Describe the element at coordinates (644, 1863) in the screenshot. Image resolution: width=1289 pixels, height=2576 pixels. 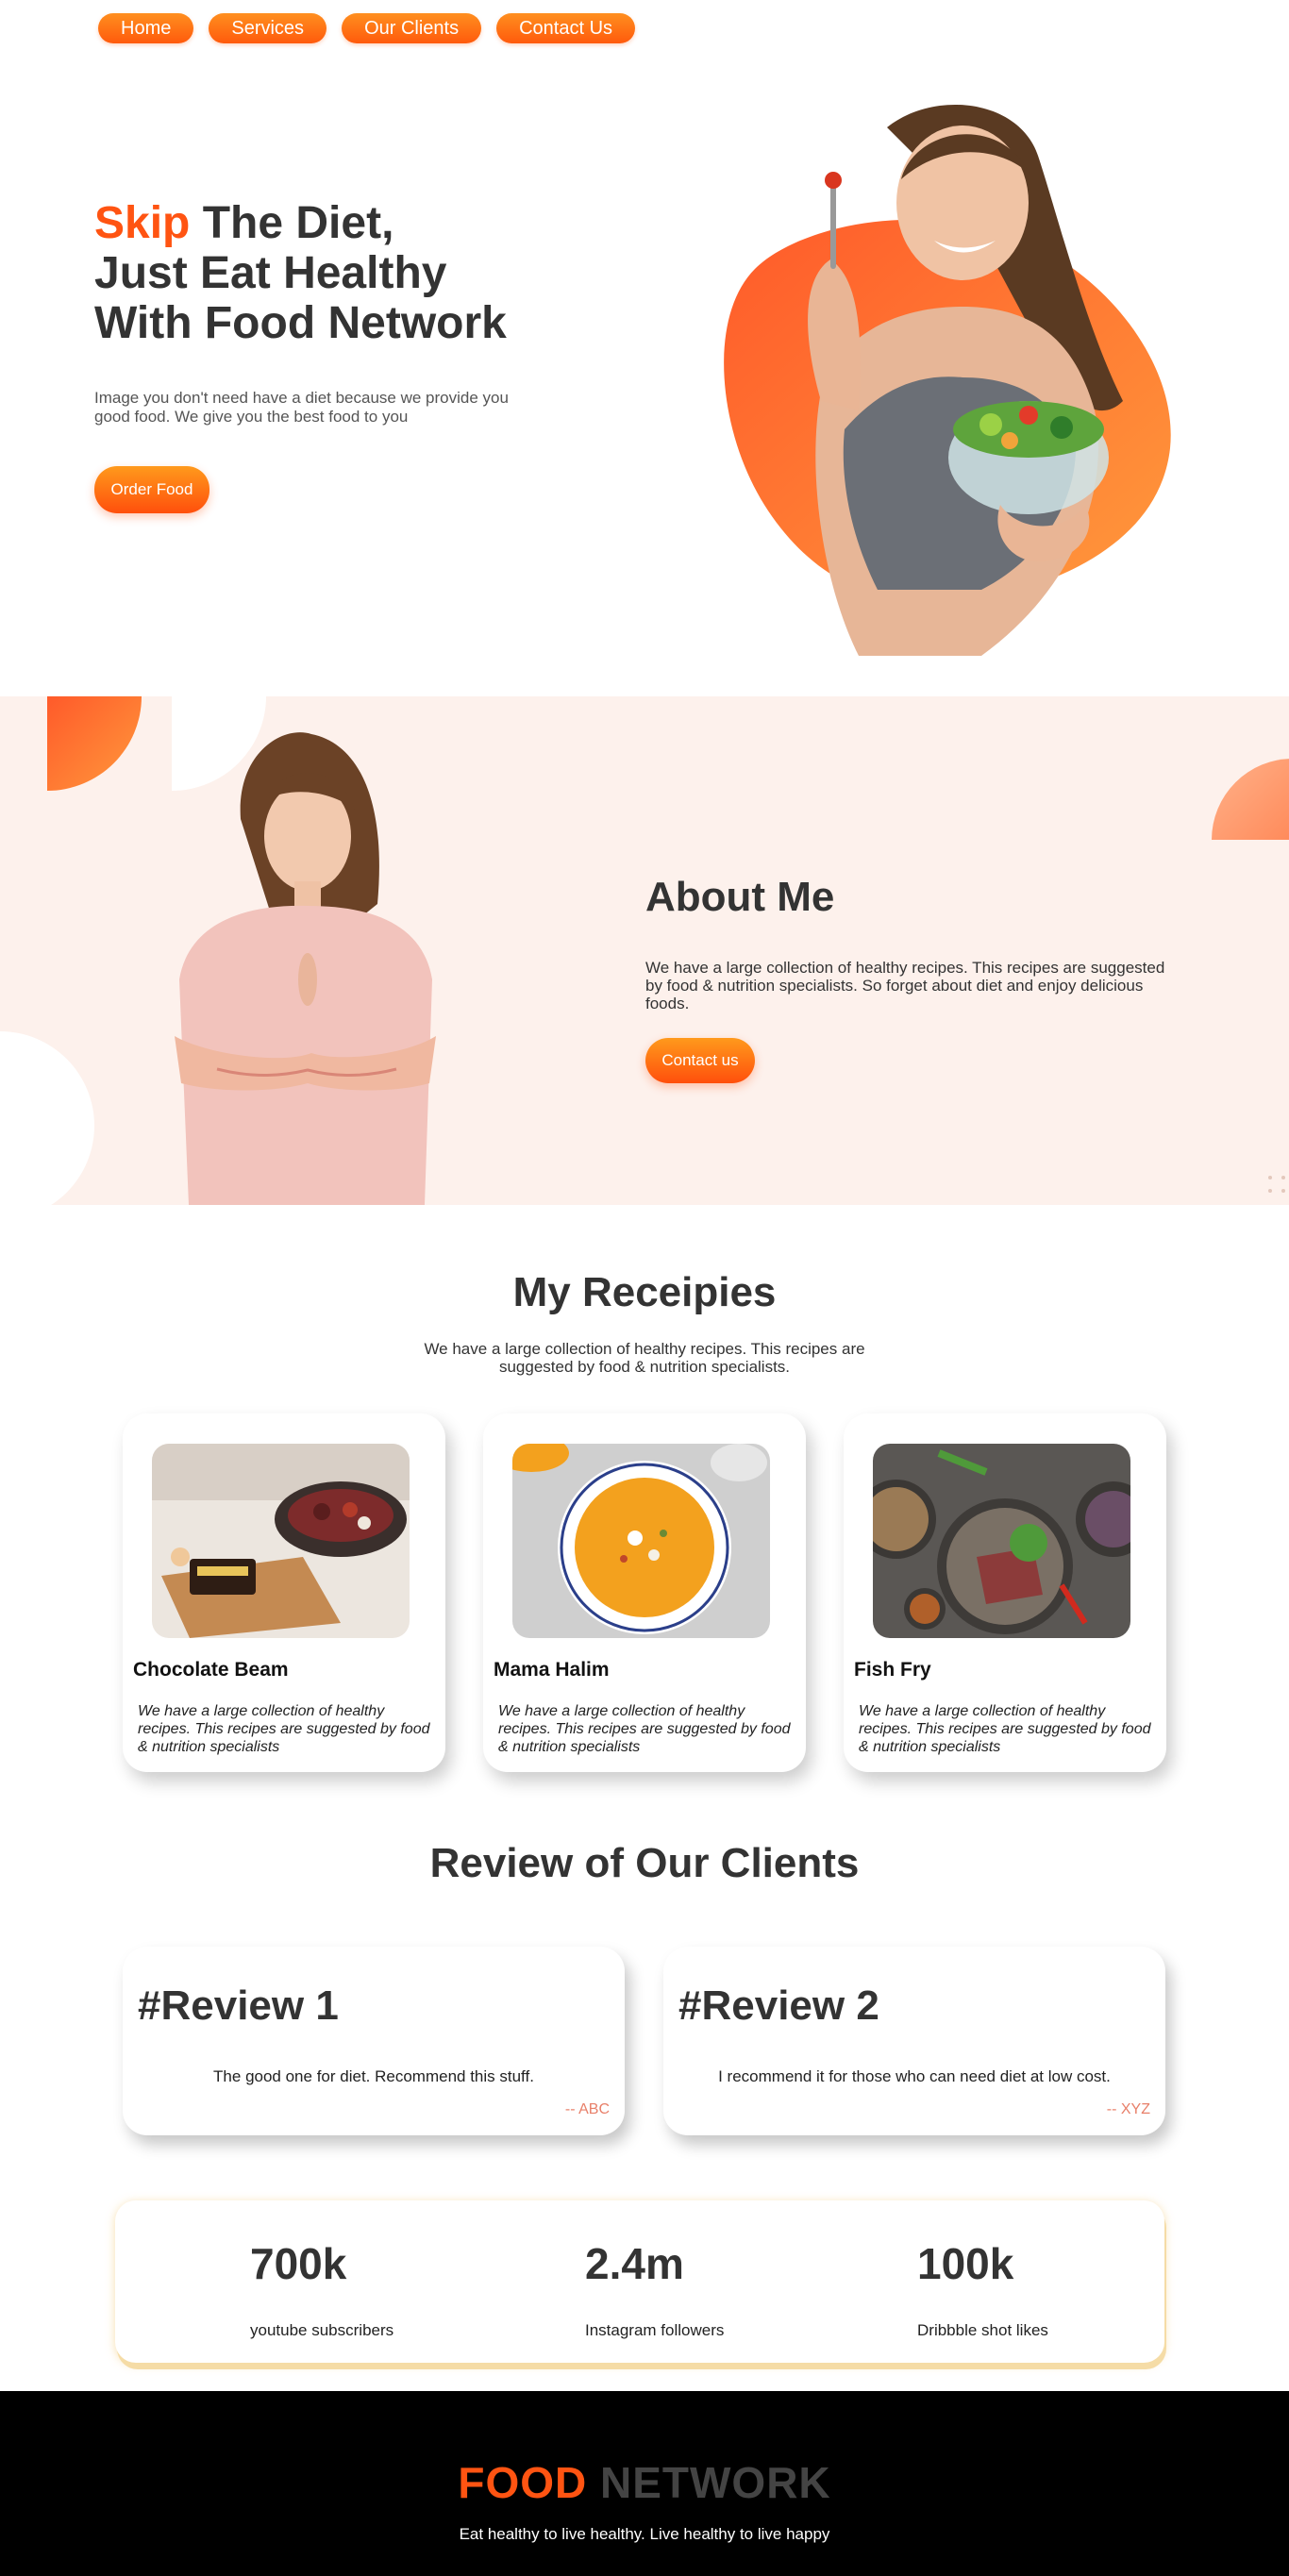
I see `reviews-title: Review of Our Clients` at that location.